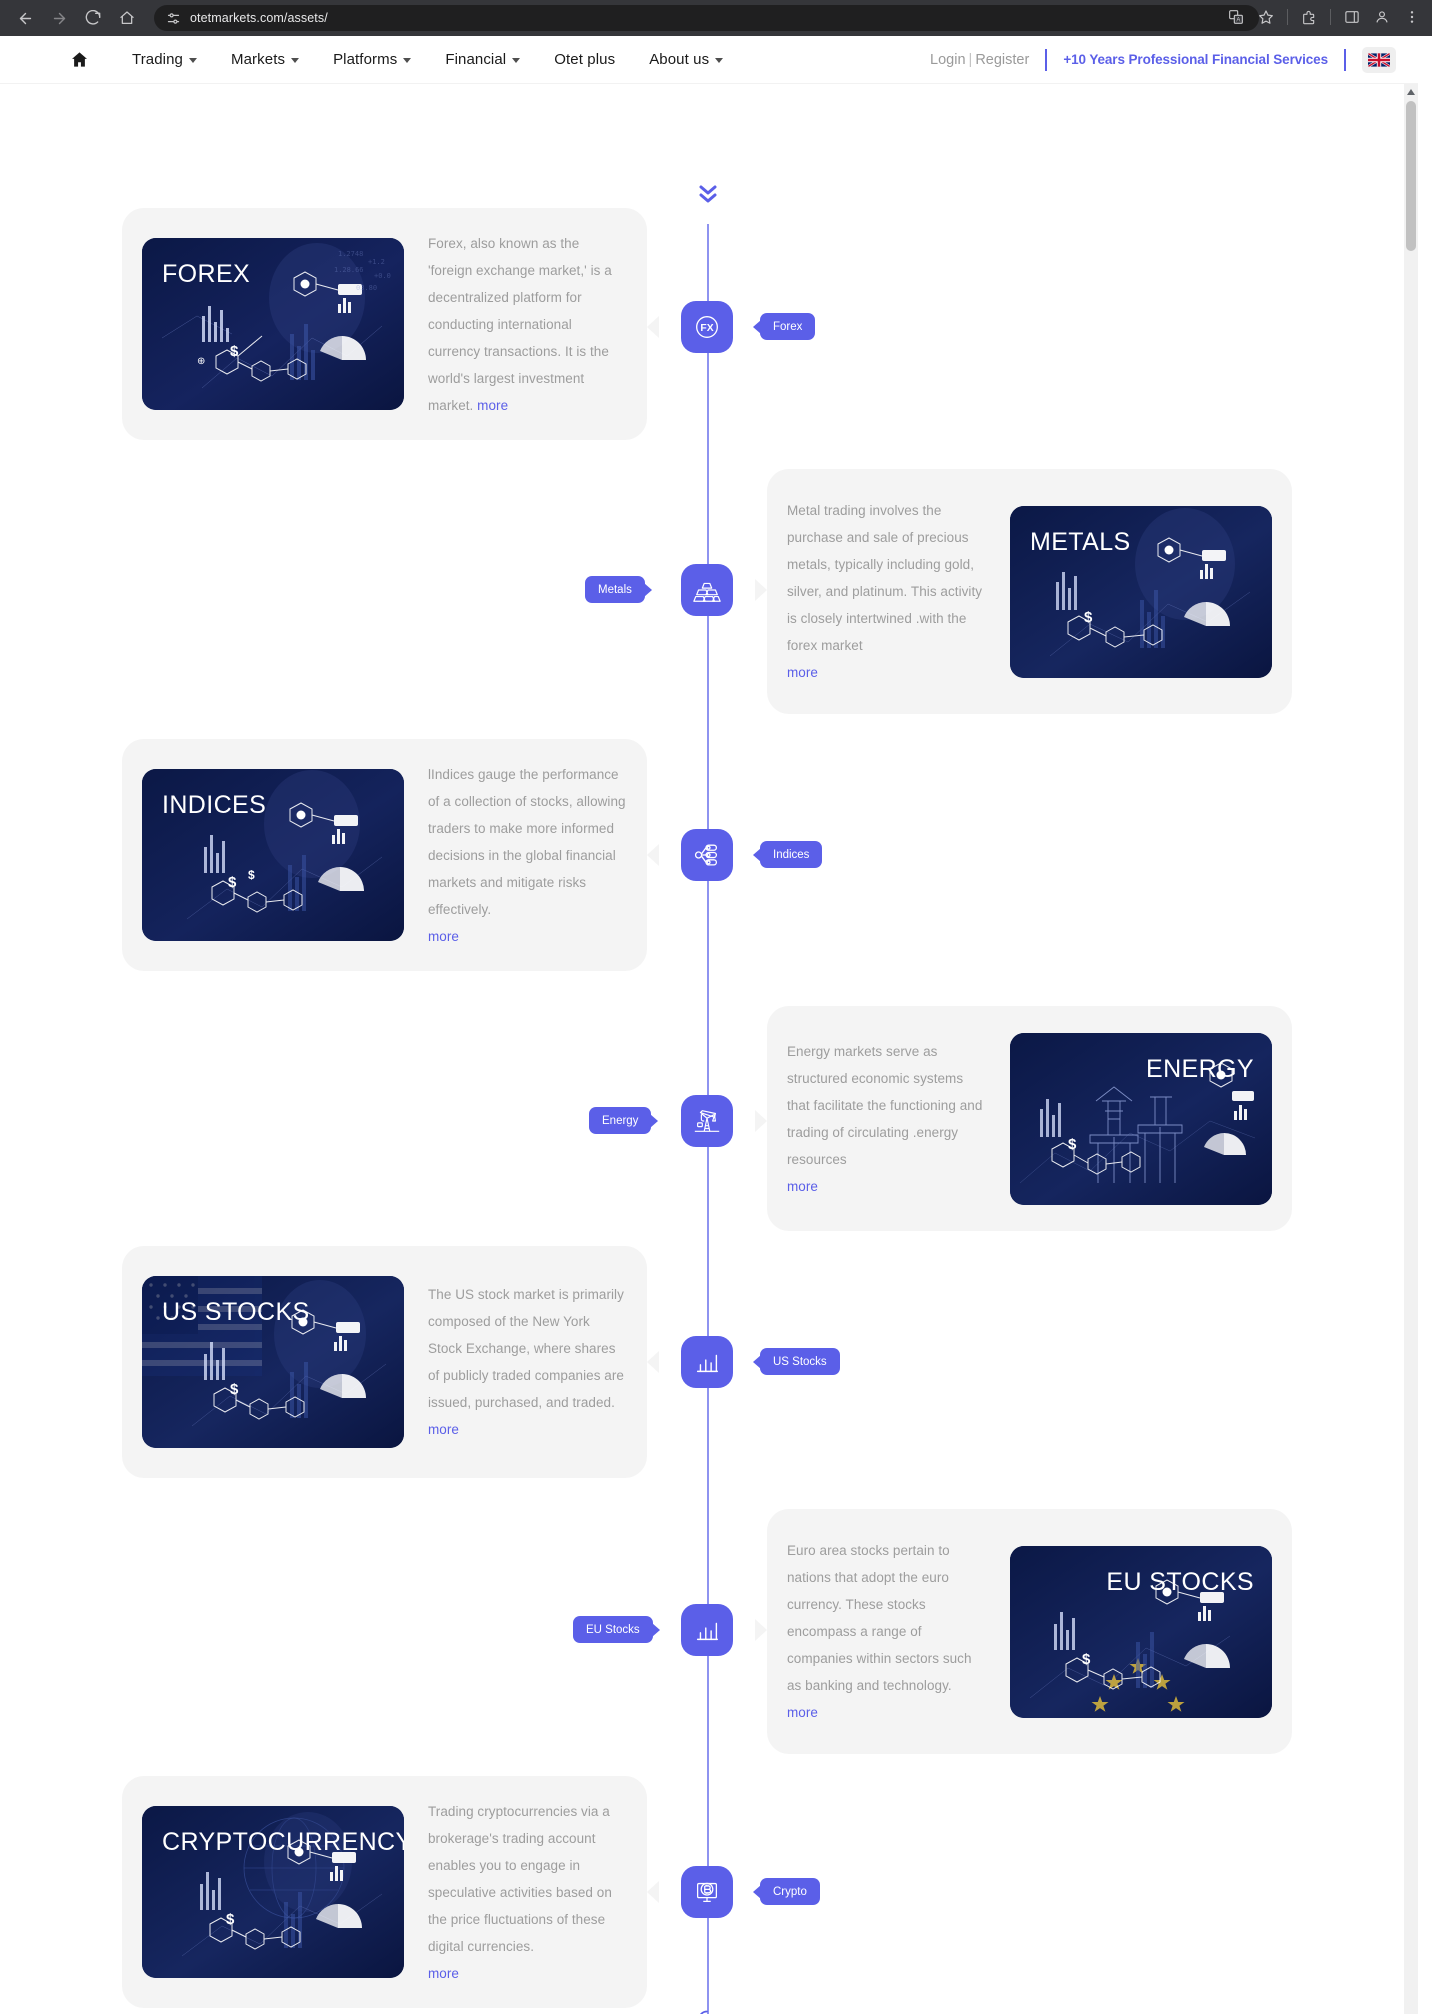 Image resolution: width=1432 pixels, height=2014 pixels. What do you see at coordinates (265, 59) in the screenshot?
I see `nav-item-markets: Markets` at bounding box center [265, 59].